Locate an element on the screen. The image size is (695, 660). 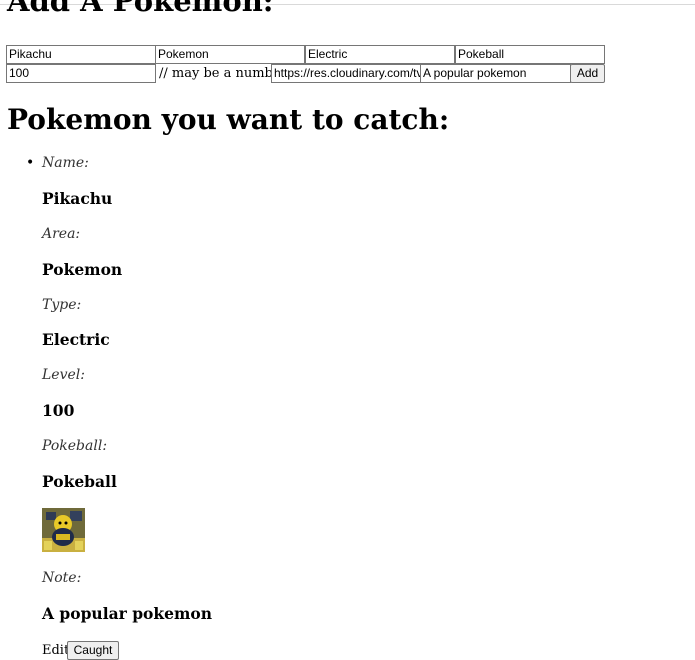
pokemon-level: 100 is located at coordinates (58, 410).